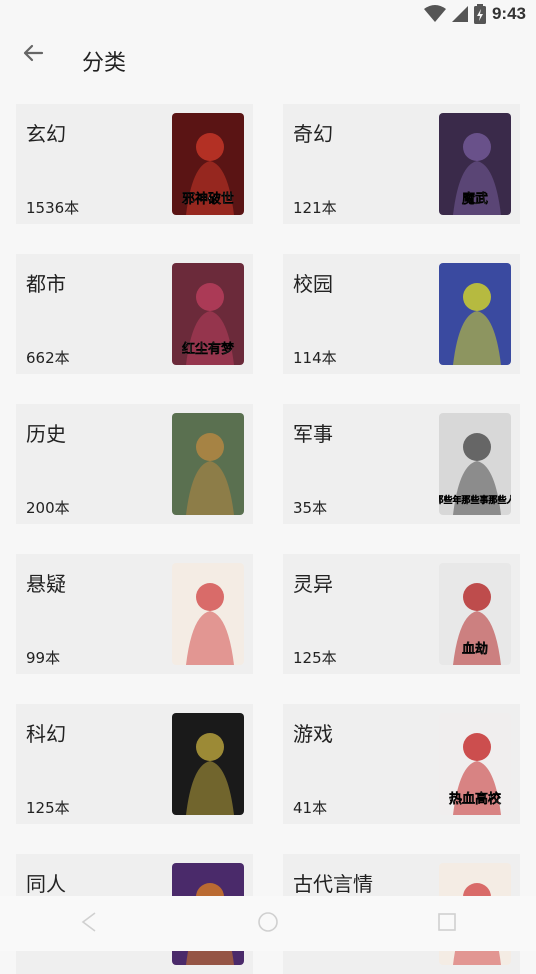  I want to click on page-title: 分类, so click(104, 63).